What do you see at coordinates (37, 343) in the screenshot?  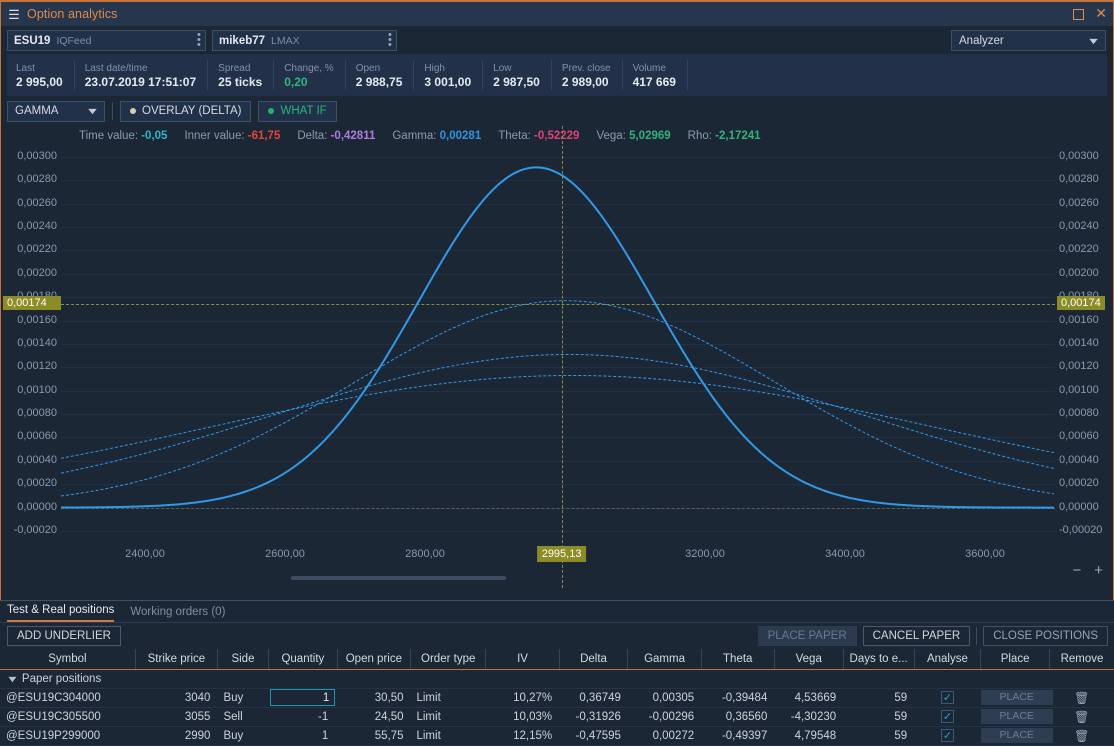 I see `y-axis-tick: 0,00140` at bounding box center [37, 343].